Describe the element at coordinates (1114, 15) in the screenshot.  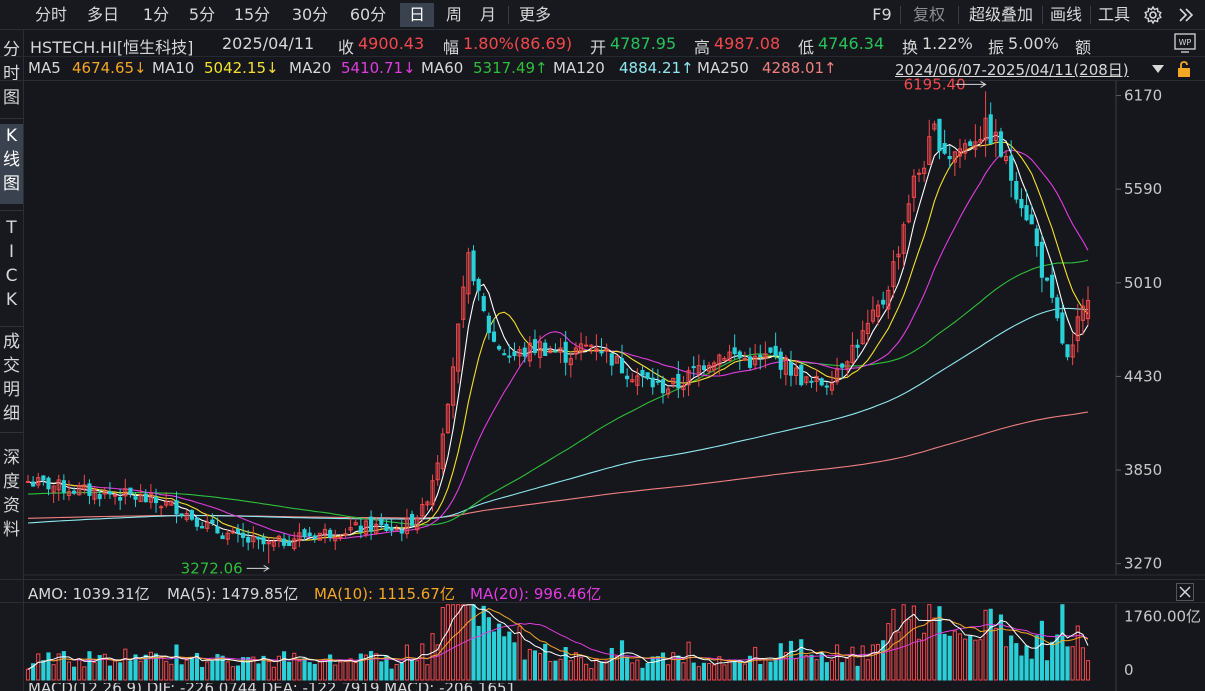
I see `tools-button: 工具` at that location.